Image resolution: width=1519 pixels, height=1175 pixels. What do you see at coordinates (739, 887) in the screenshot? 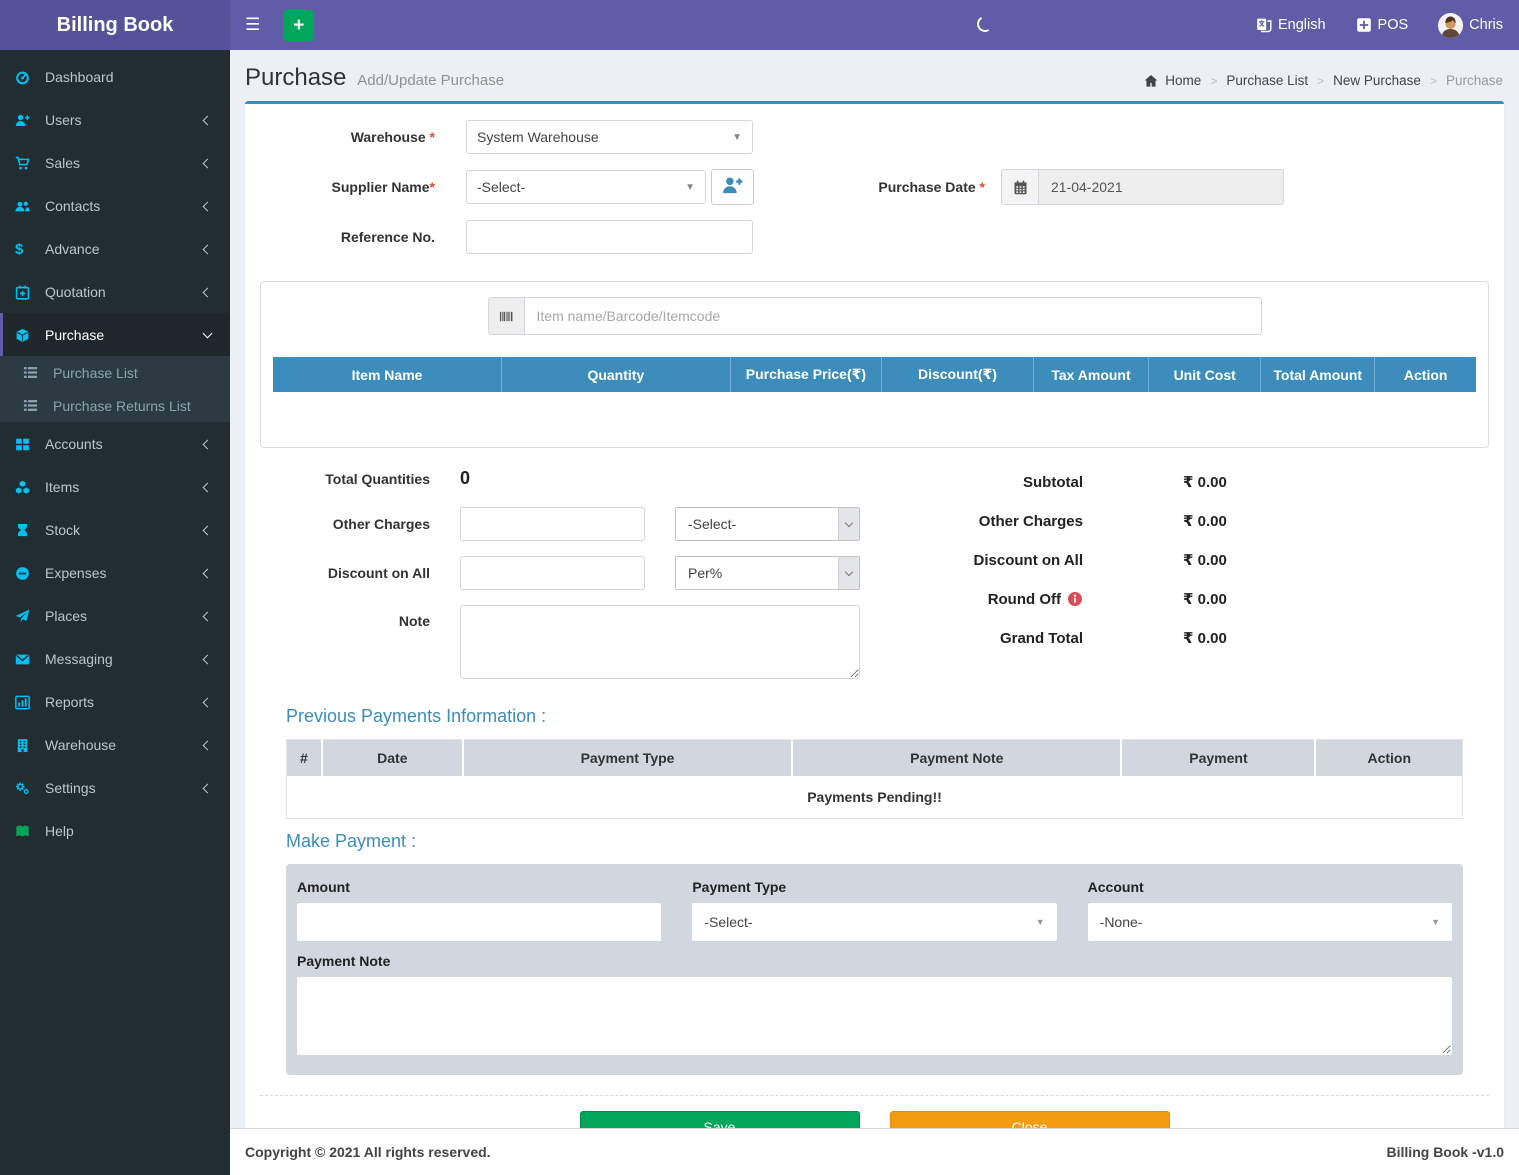
I see `payment-type-label: Payment Type` at bounding box center [739, 887].